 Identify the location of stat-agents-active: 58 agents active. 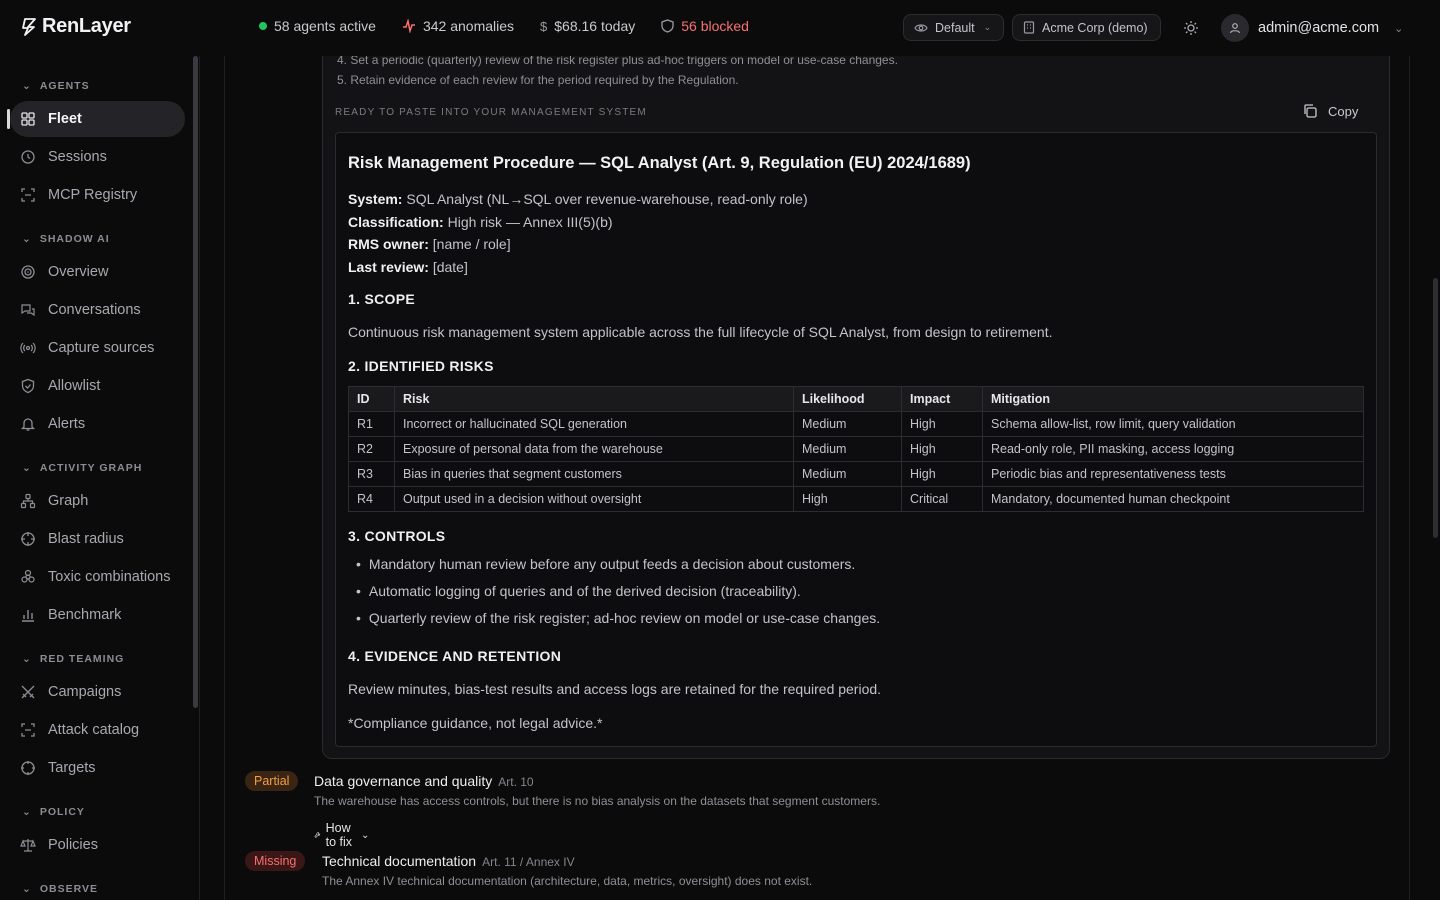
(317, 26).